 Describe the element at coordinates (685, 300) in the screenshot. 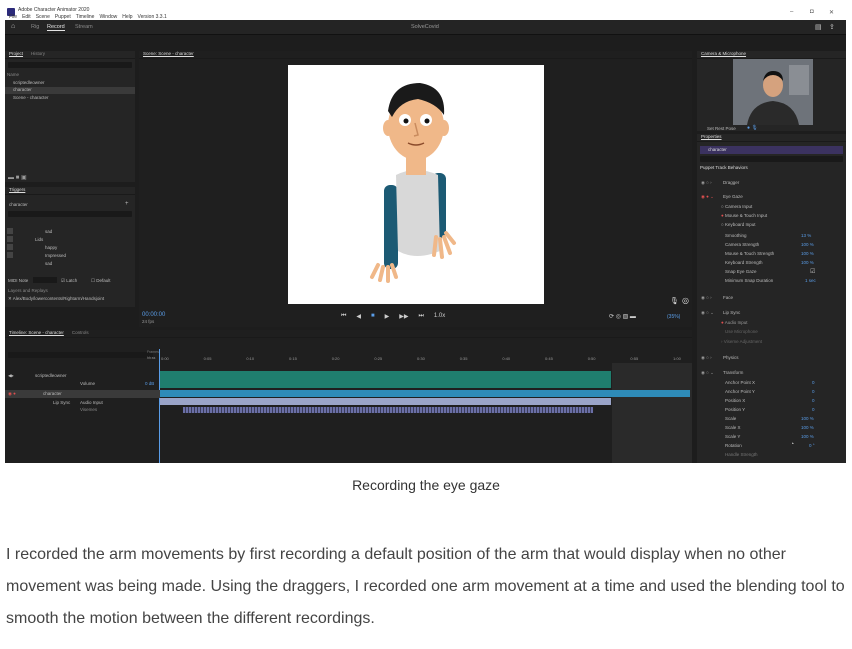

I see `camera-toggle-icon: ◎` at that location.